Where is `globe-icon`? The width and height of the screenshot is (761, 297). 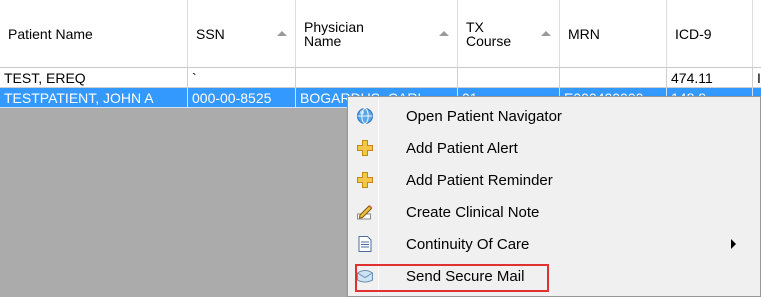 globe-icon is located at coordinates (365, 116).